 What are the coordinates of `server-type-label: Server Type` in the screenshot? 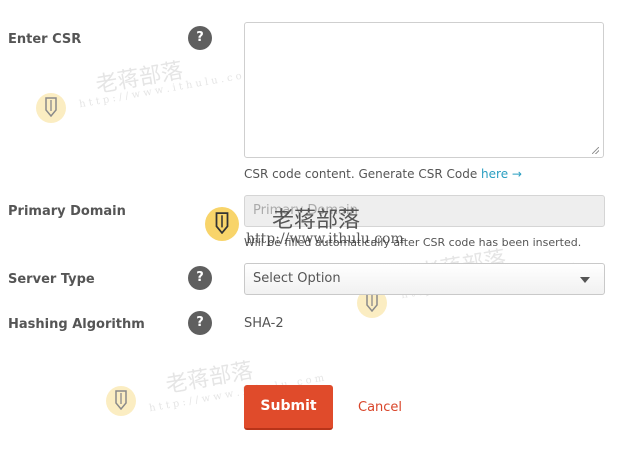 It's located at (51, 279).